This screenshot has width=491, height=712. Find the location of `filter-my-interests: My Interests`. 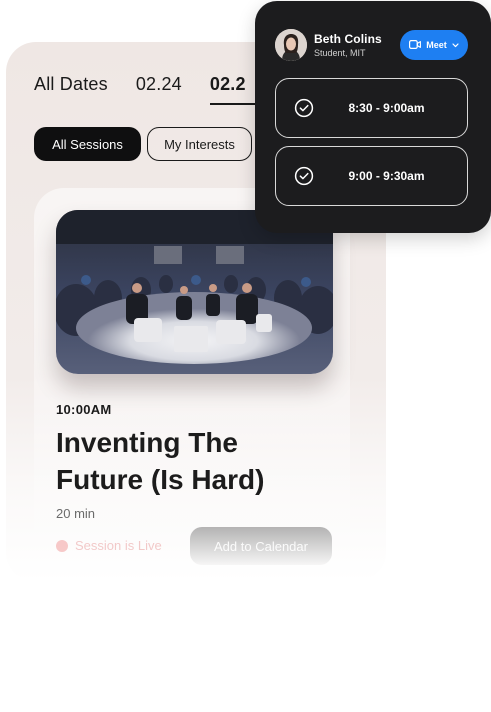

filter-my-interests: My Interests is located at coordinates (199, 144).